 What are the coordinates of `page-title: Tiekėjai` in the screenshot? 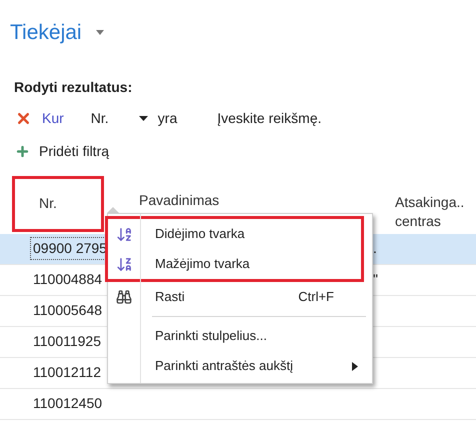 It's located at (46, 32).